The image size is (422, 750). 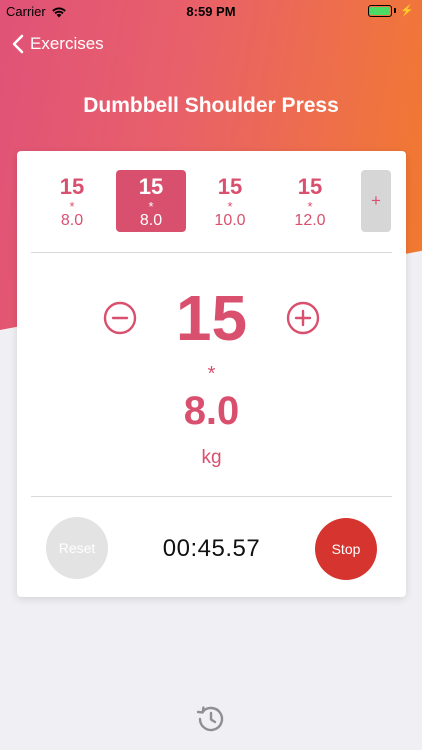 I want to click on set-chip-2-selected: 15 * 8.0, so click(x=151, y=201).